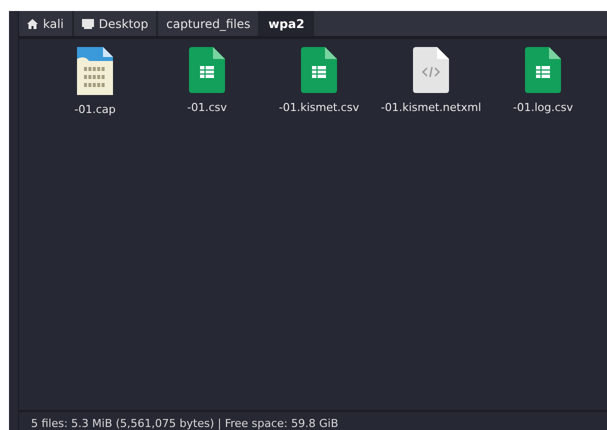 This screenshot has width=607, height=430. Describe the element at coordinates (88, 23) in the screenshot. I see `monitor-icon` at that location.